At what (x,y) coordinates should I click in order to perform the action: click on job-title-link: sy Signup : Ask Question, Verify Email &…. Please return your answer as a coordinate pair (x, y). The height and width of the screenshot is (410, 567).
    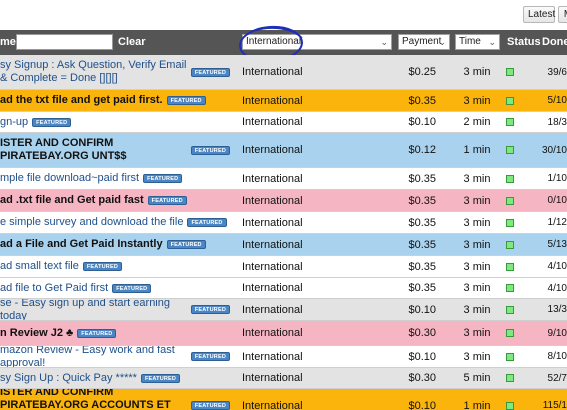
    Looking at the image, I should click on (116, 72).